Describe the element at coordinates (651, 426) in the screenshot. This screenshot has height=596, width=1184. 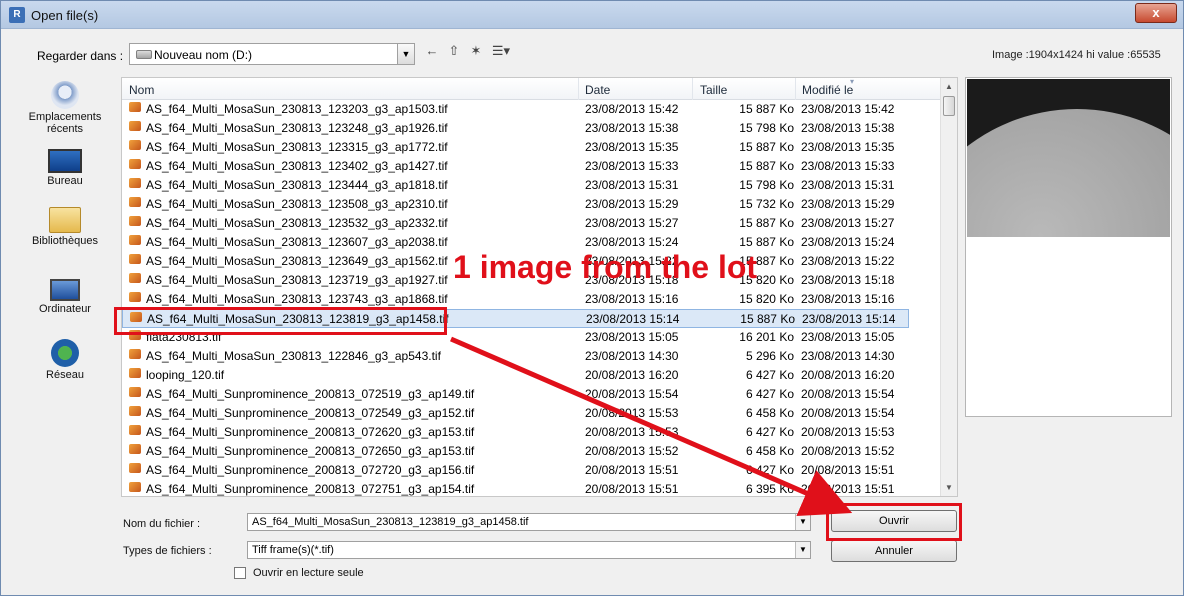
I see `annotation-arrow` at that location.